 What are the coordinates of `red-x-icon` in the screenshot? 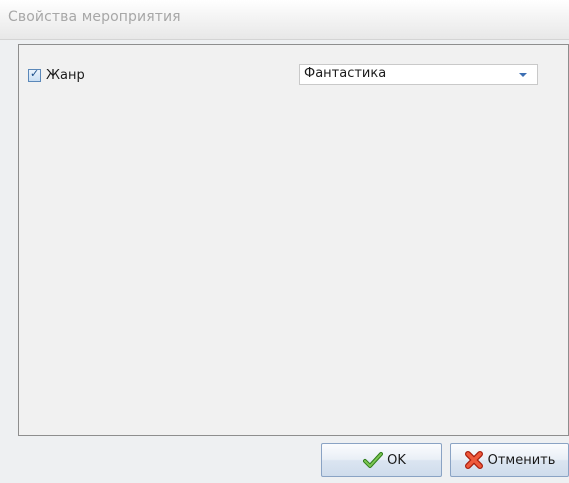 It's located at (473, 460).